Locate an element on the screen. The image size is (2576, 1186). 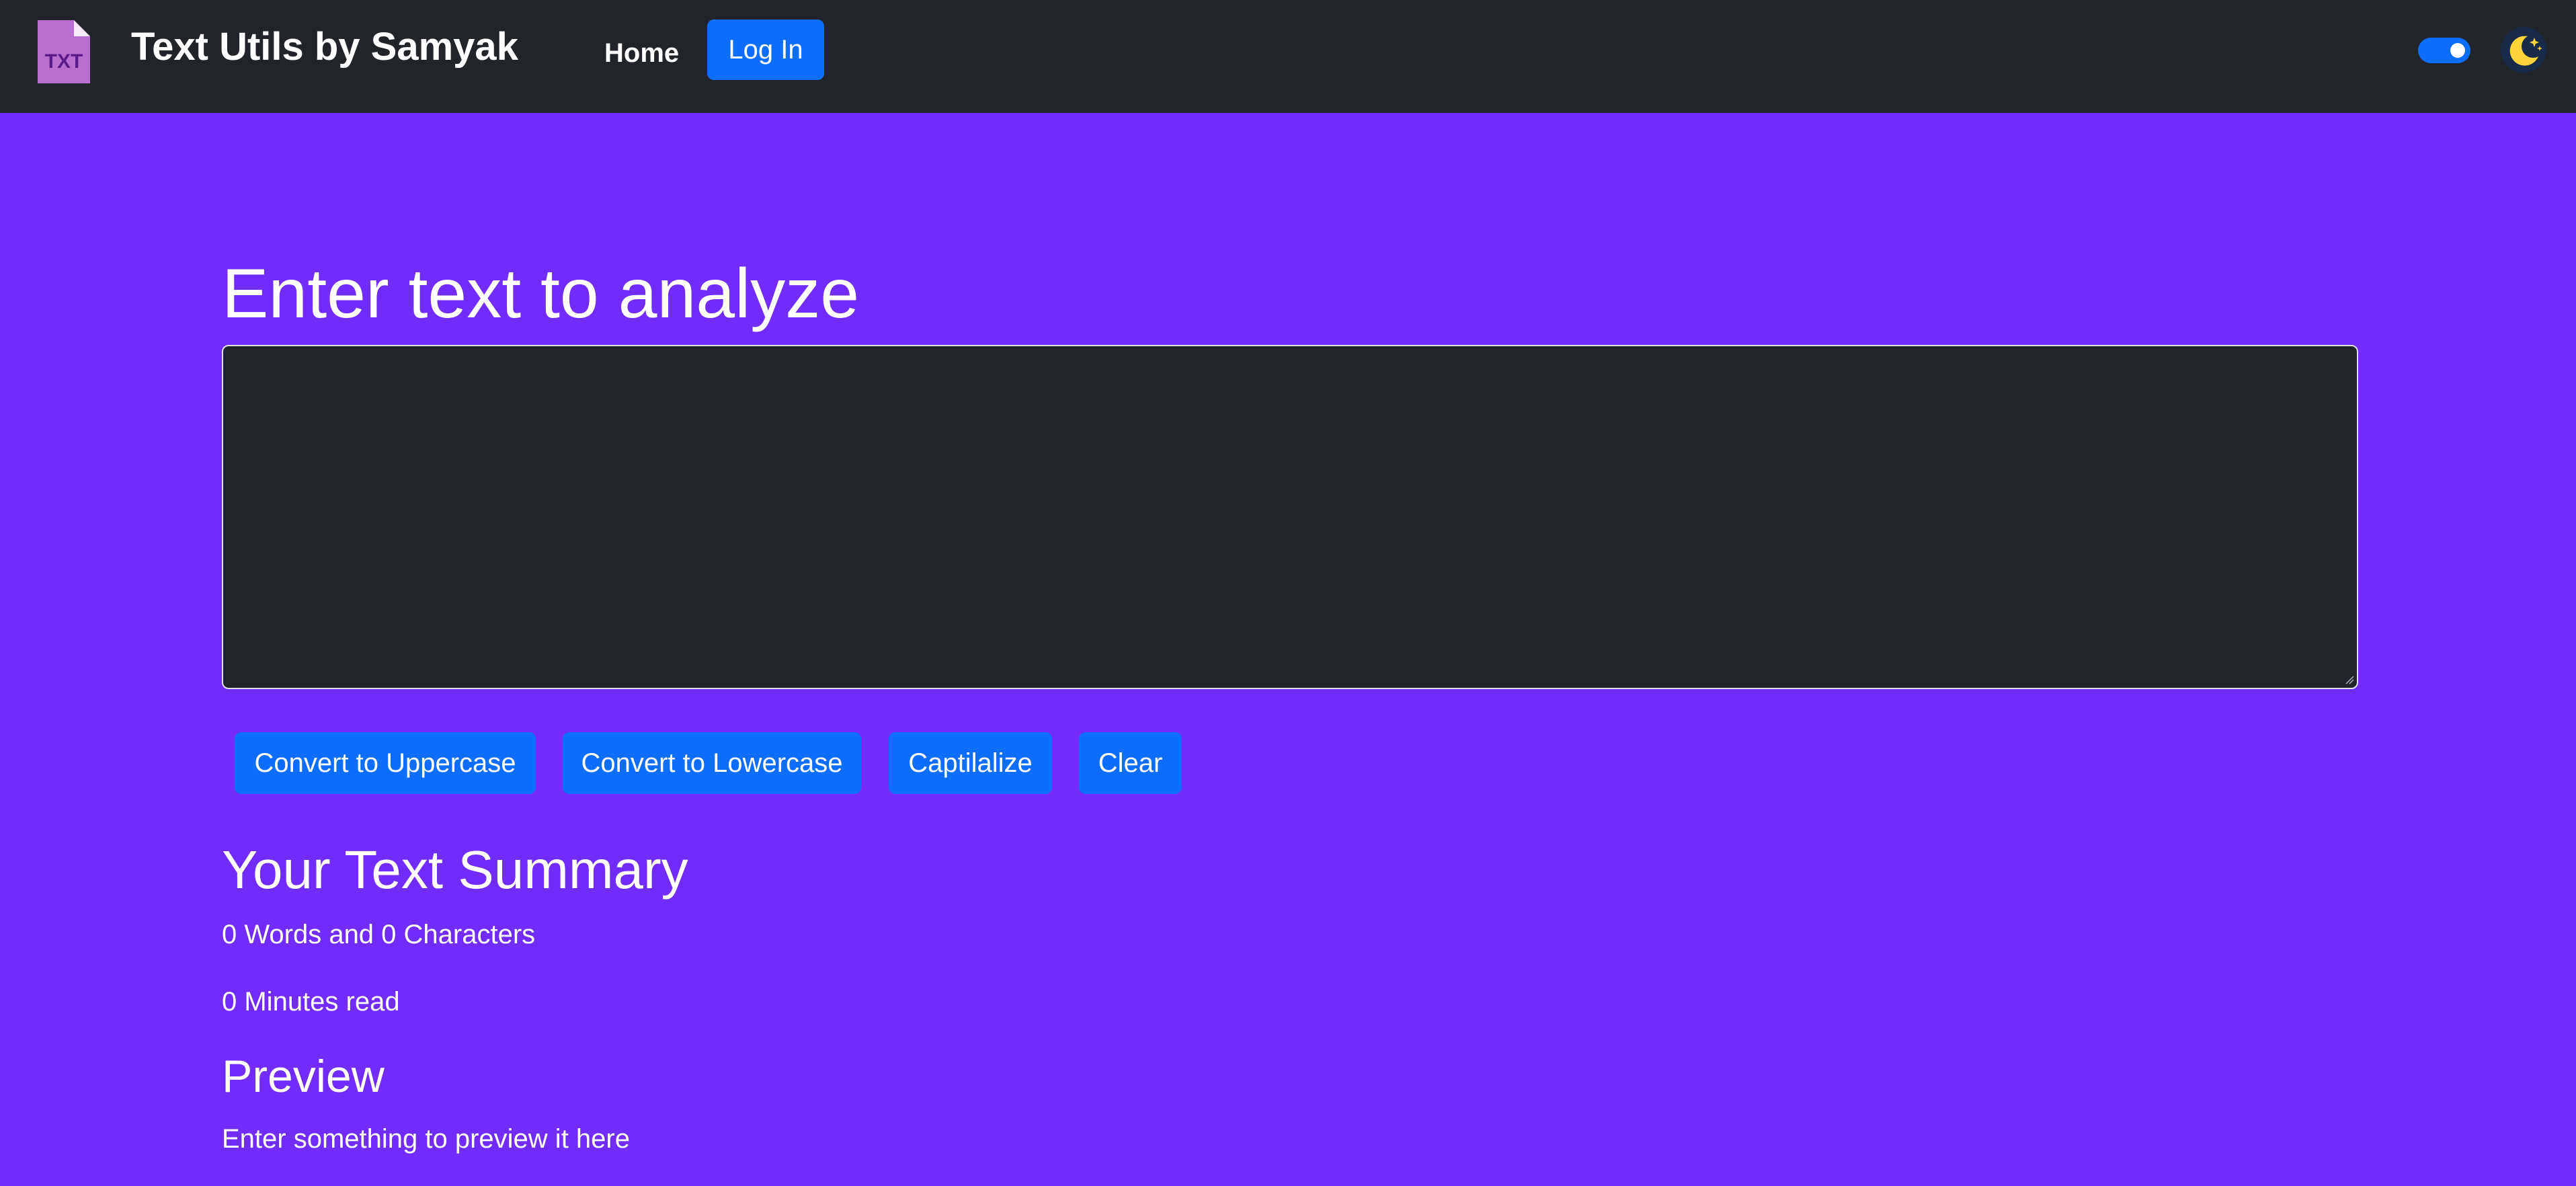
summary-title: Your Text Summary is located at coordinates (455, 870).